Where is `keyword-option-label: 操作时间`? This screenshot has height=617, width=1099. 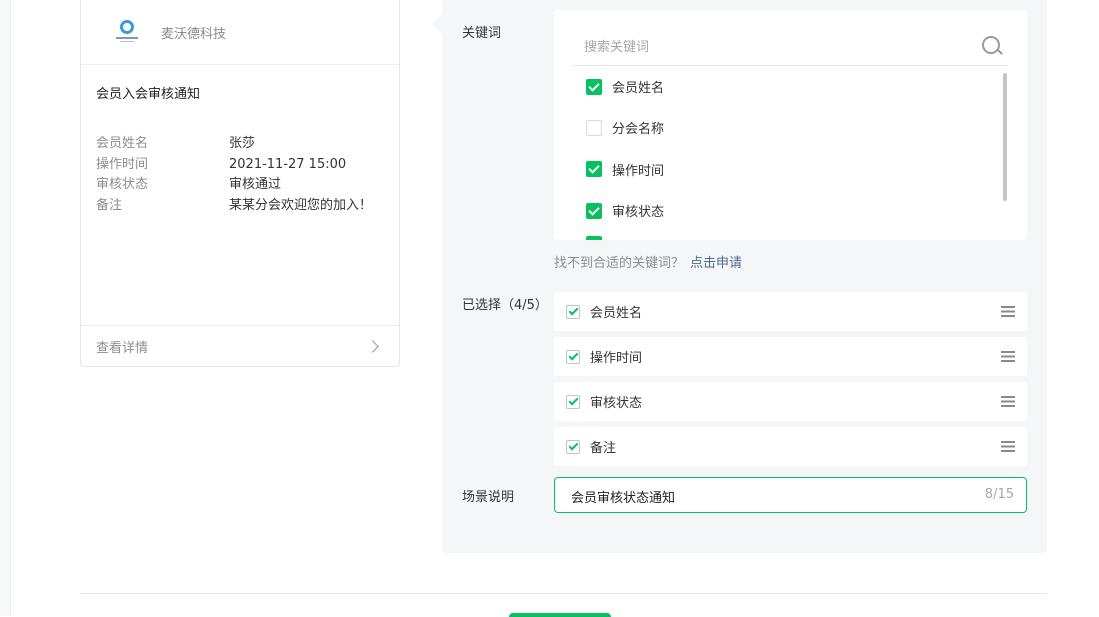
keyword-option-label: 操作时间 is located at coordinates (638, 171).